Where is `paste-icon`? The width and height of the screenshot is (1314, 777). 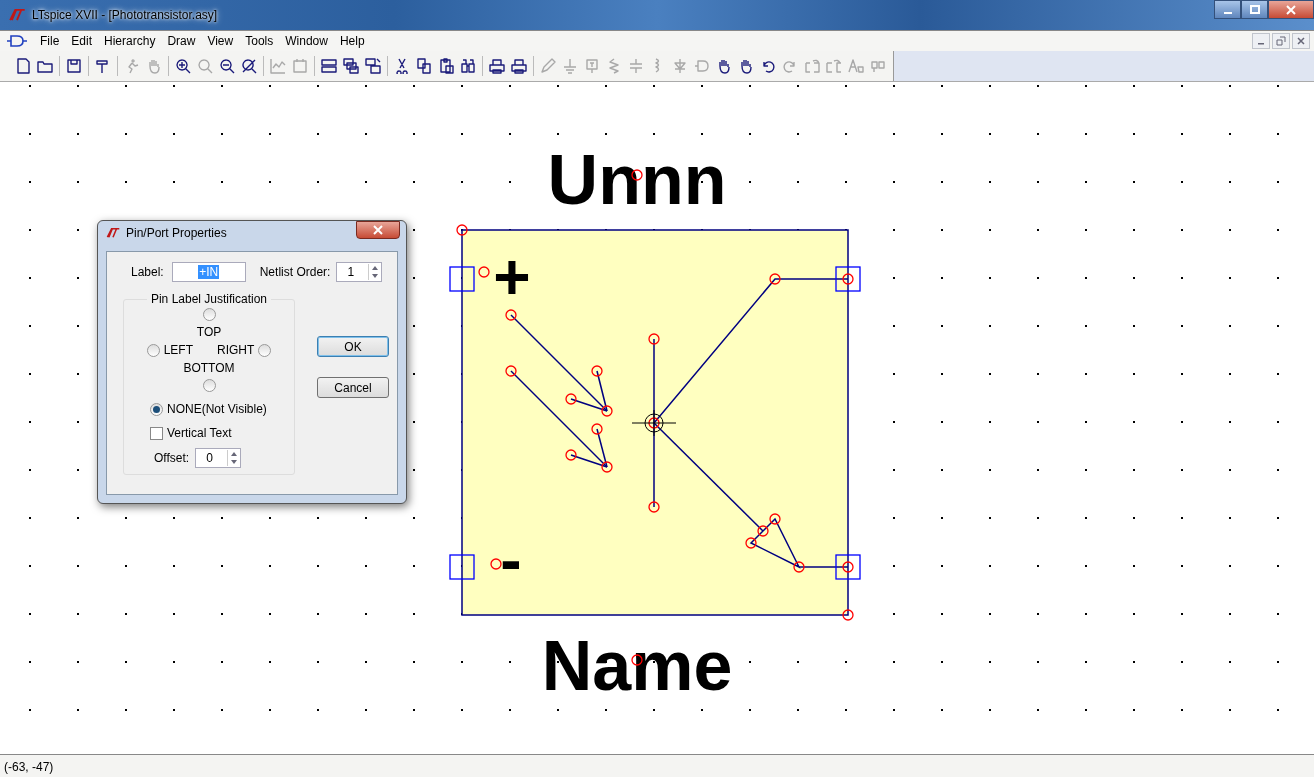 paste-icon is located at coordinates (446, 66).